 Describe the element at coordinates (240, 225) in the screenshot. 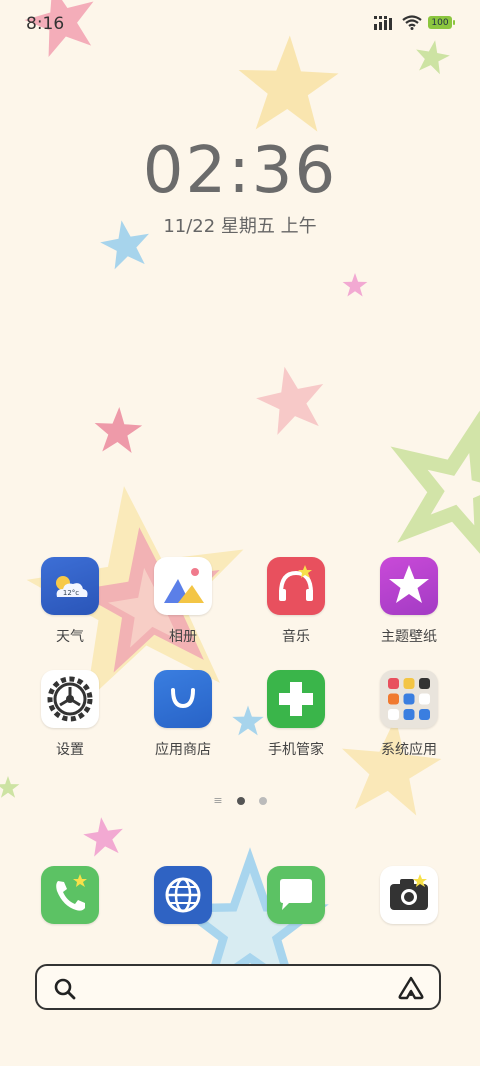

I see `clock-date: 11/22 星期五 上午` at that location.